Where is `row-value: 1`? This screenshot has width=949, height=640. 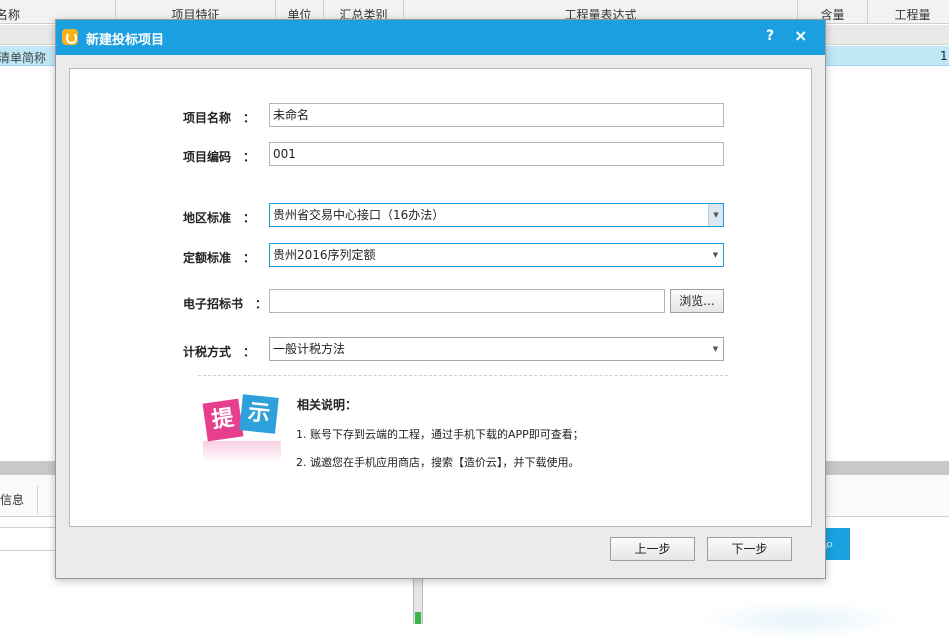 row-value: 1 is located at coordinates (944, 56).